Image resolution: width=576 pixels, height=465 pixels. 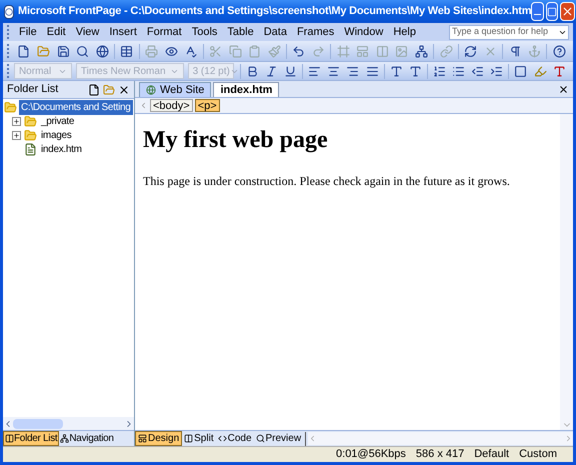 I want to click on design-view-icon, so click(x=142, y=438).